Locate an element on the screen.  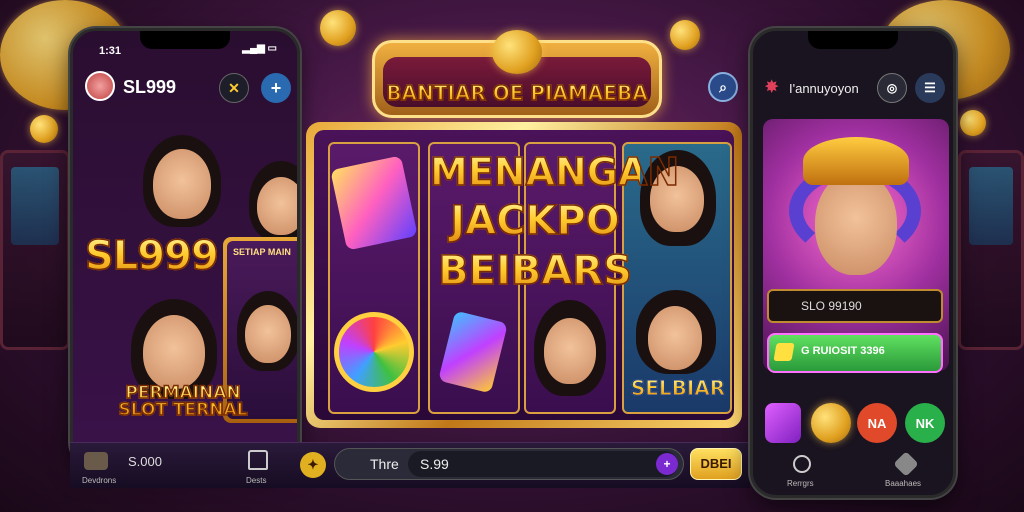
spin-button-label: DBEI is located at coordinates (716, 463).